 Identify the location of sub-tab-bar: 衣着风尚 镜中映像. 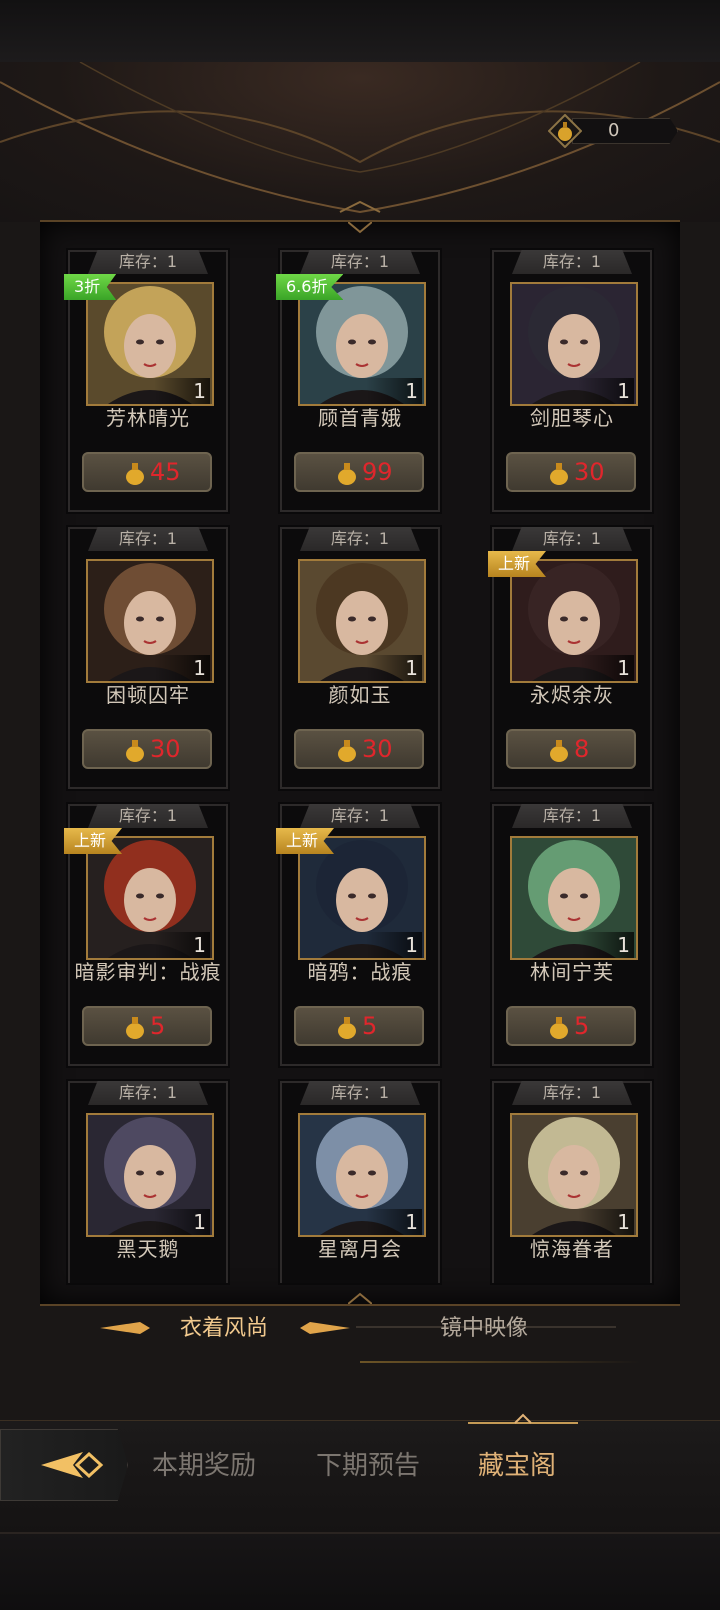
(360, 1330).